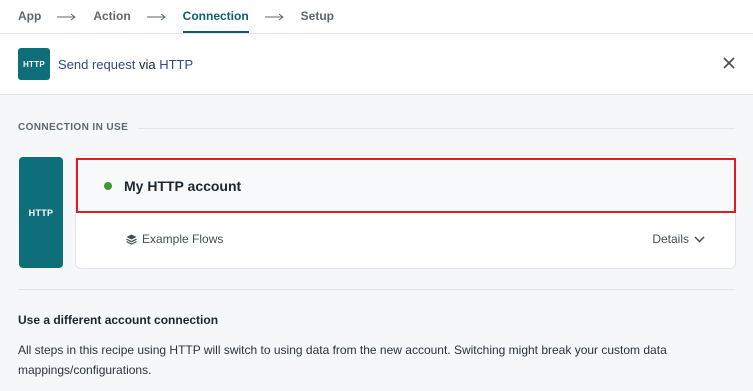  I want to click on header-title: Send request via HTTP, so click(125, 64).